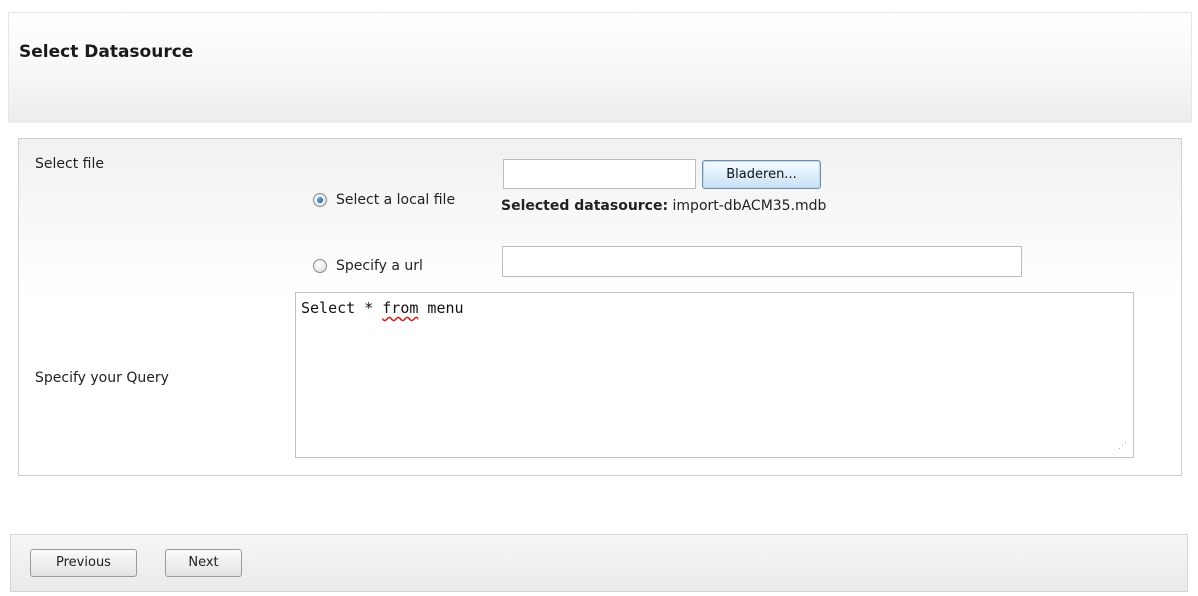 The width and height of the screenshot is (1198, 596). Describe the element at coordinates (395, 200) in the screenshot. I see `local-file-radio-label: Select a local file` at that location.